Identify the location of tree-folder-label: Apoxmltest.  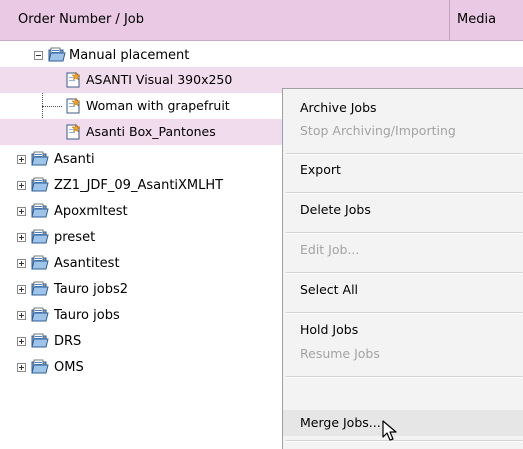
(91, 211).